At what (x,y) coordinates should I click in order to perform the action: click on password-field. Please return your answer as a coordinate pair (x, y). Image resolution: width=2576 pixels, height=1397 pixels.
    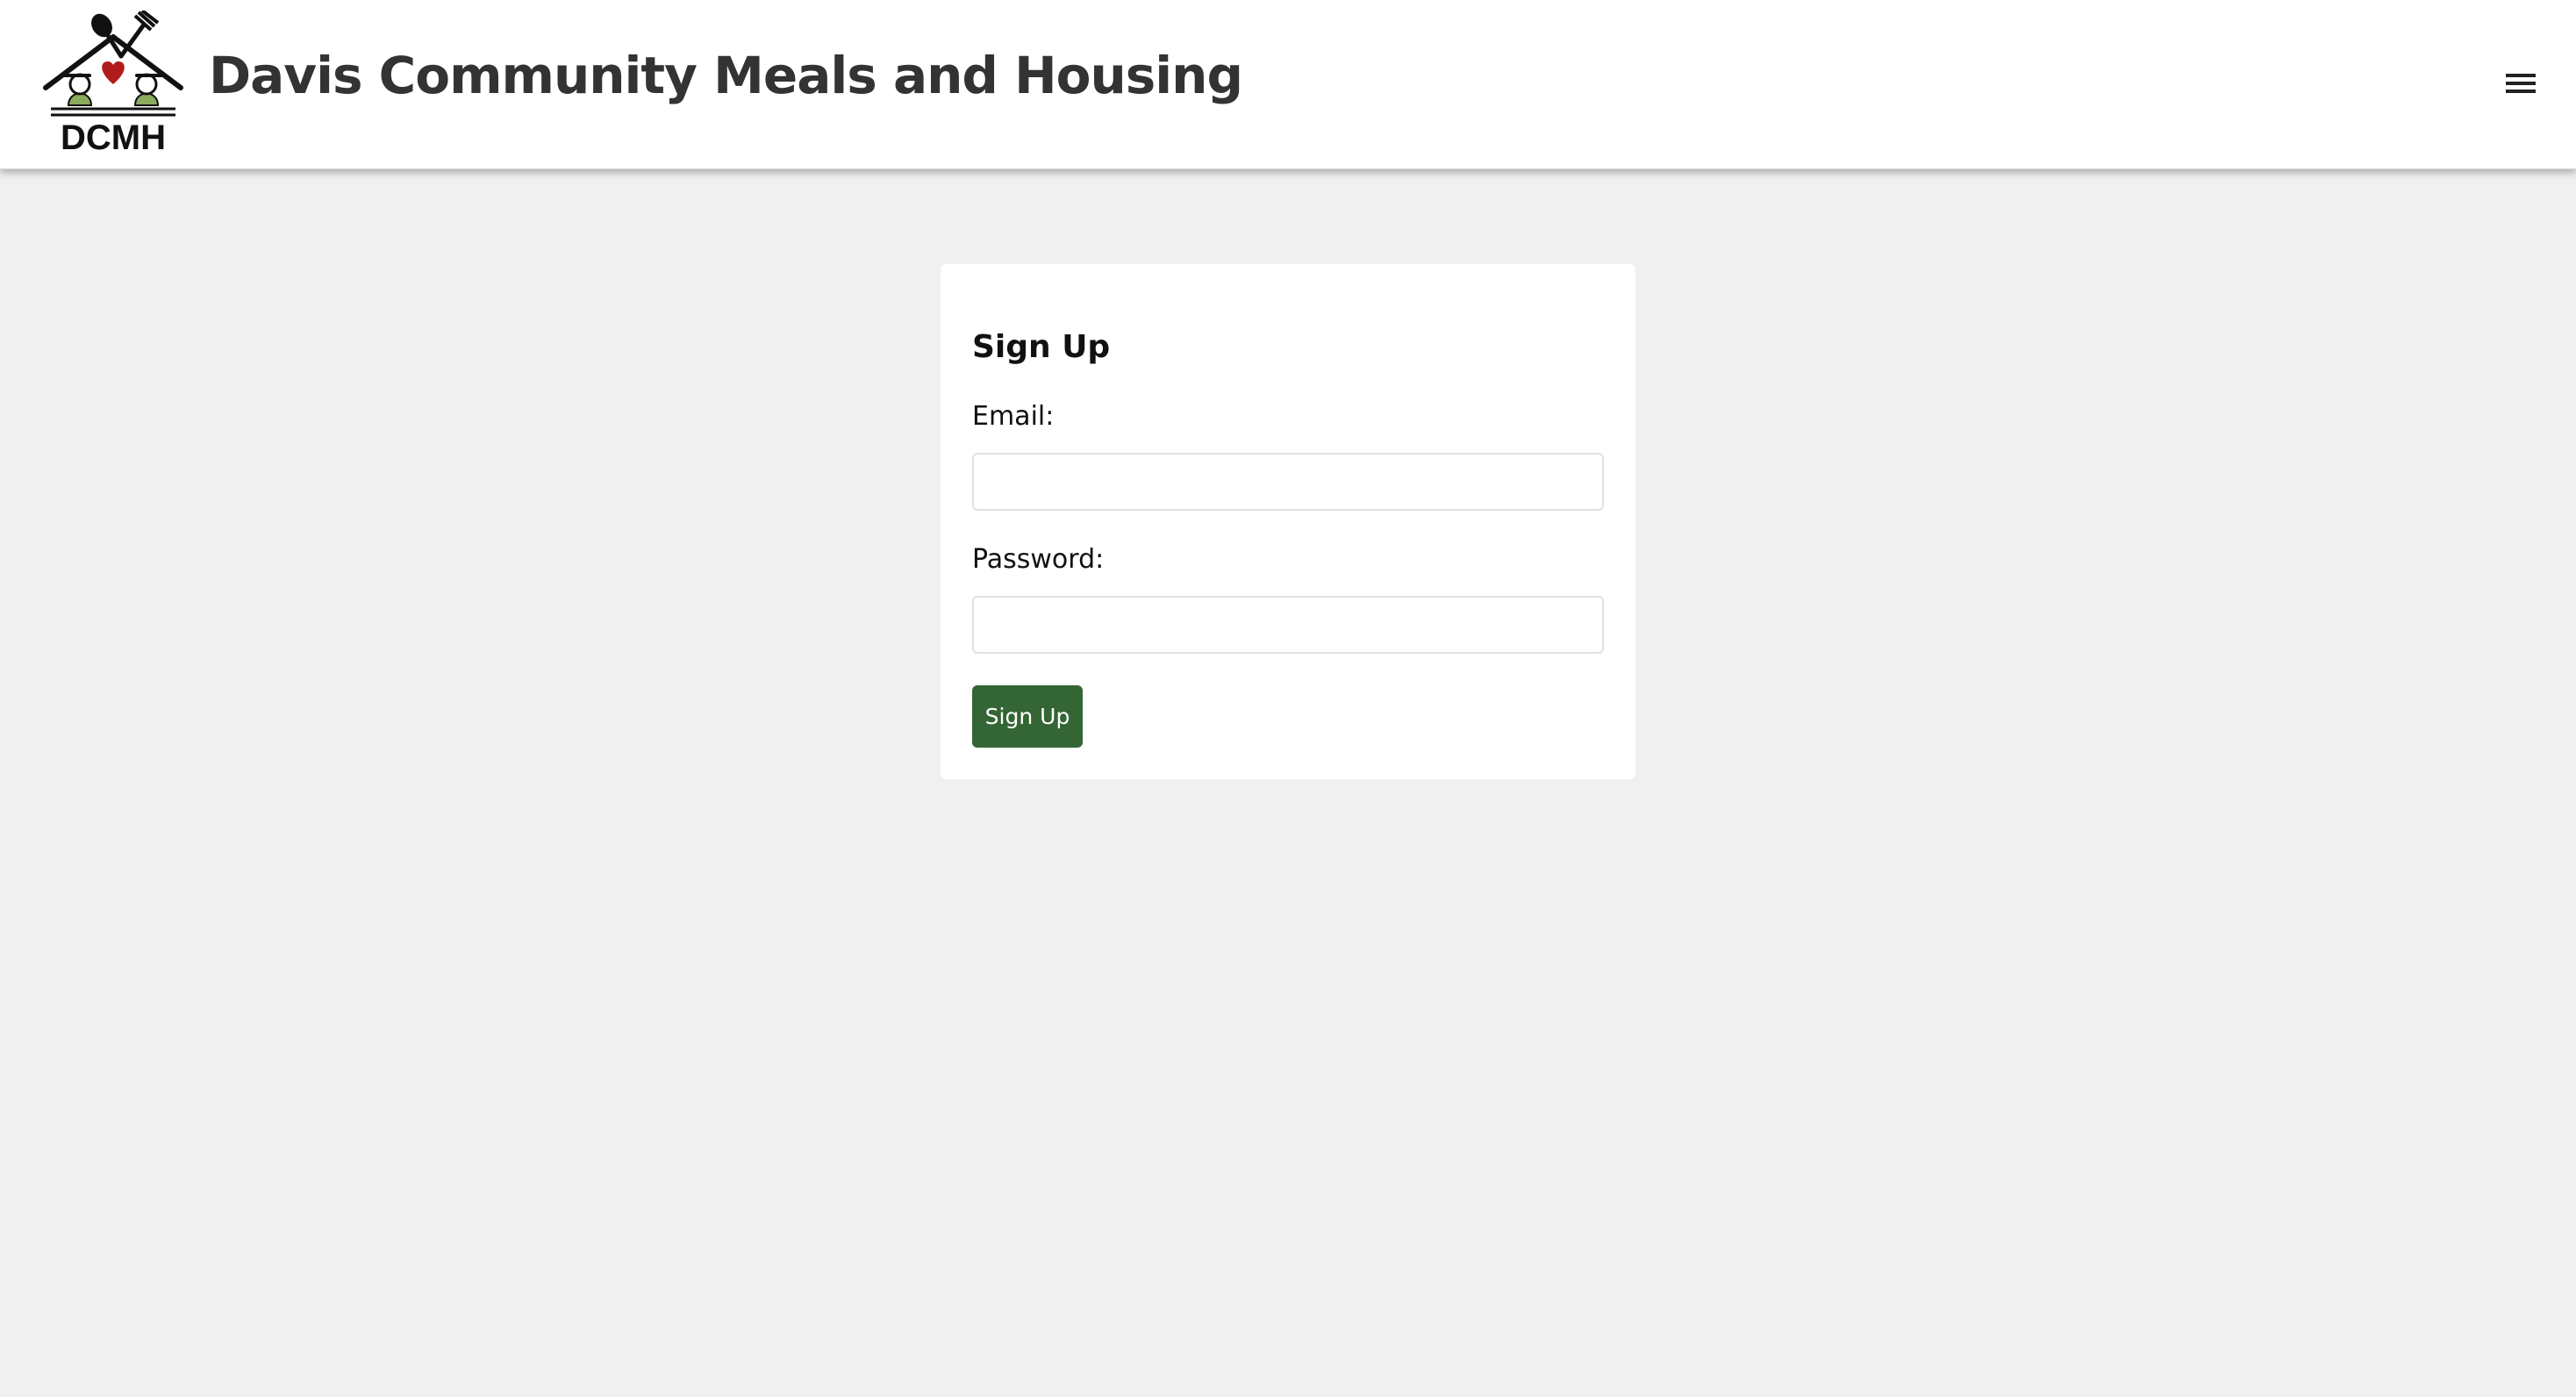
    Looking at the image, I should click on (1288, 625).